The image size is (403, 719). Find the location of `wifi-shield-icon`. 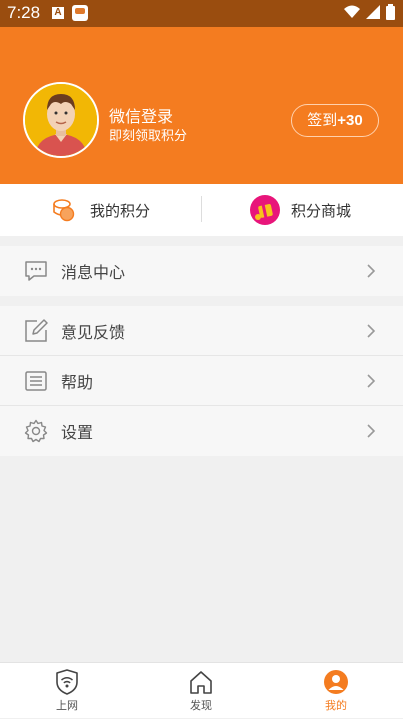

wifi-shield-icon is located at coordinates (67, 682).